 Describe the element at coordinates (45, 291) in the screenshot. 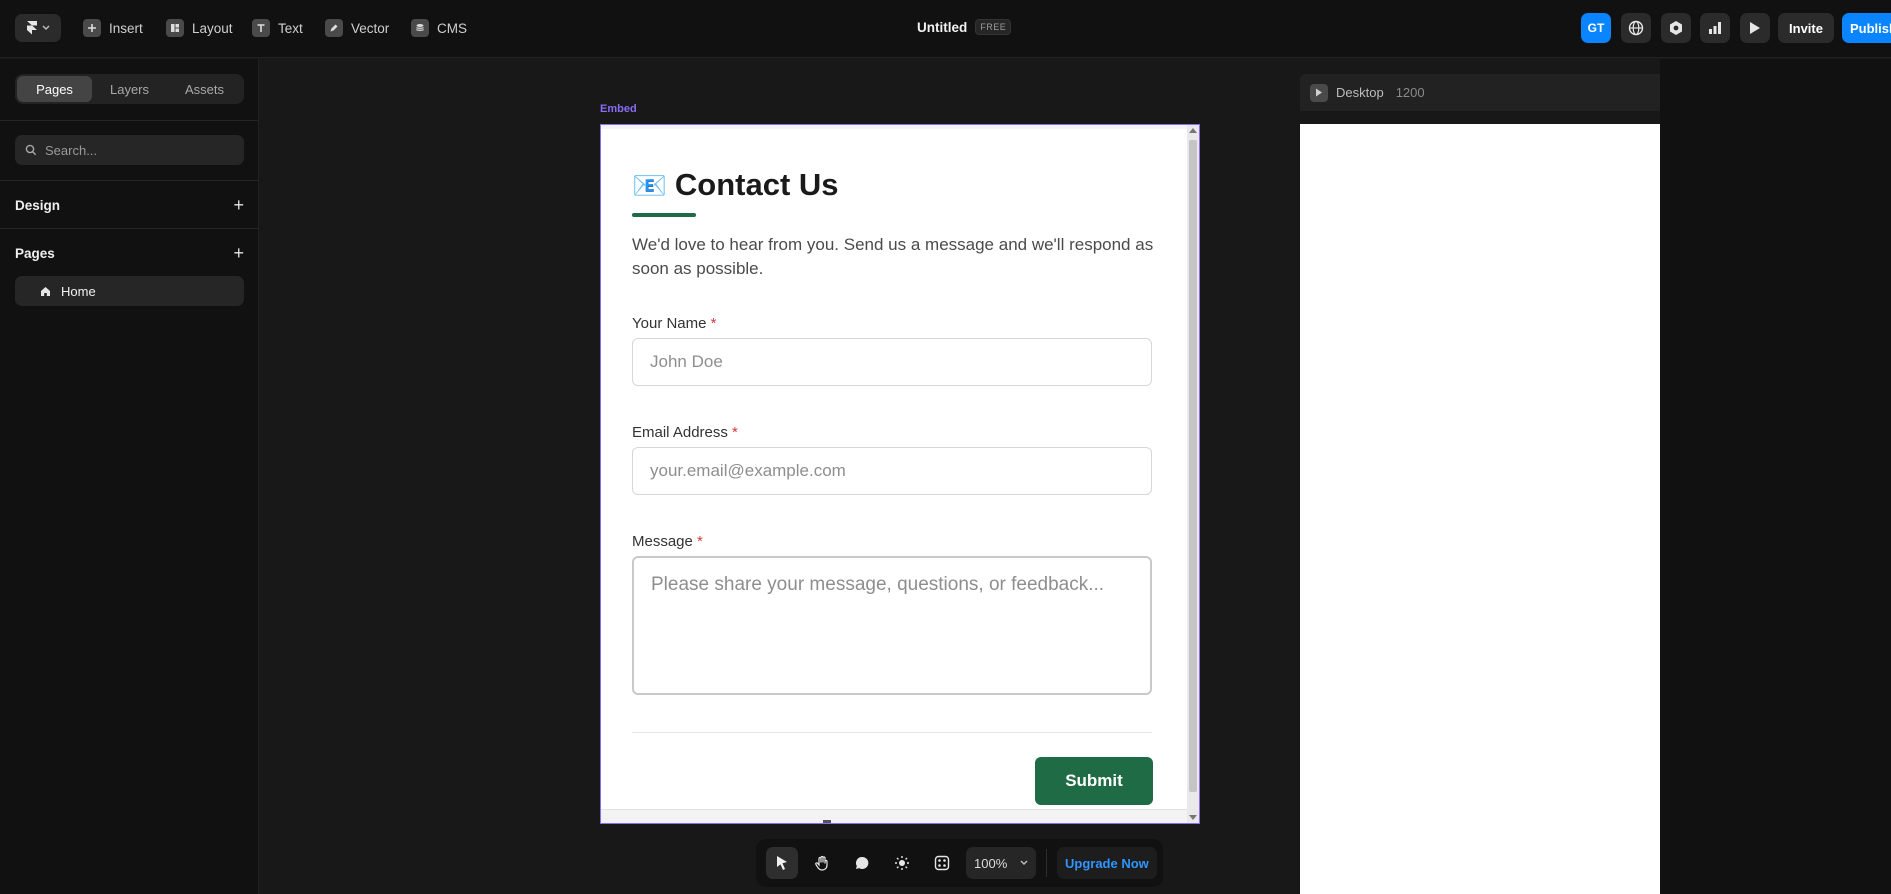

I see `home-icon` at that location.